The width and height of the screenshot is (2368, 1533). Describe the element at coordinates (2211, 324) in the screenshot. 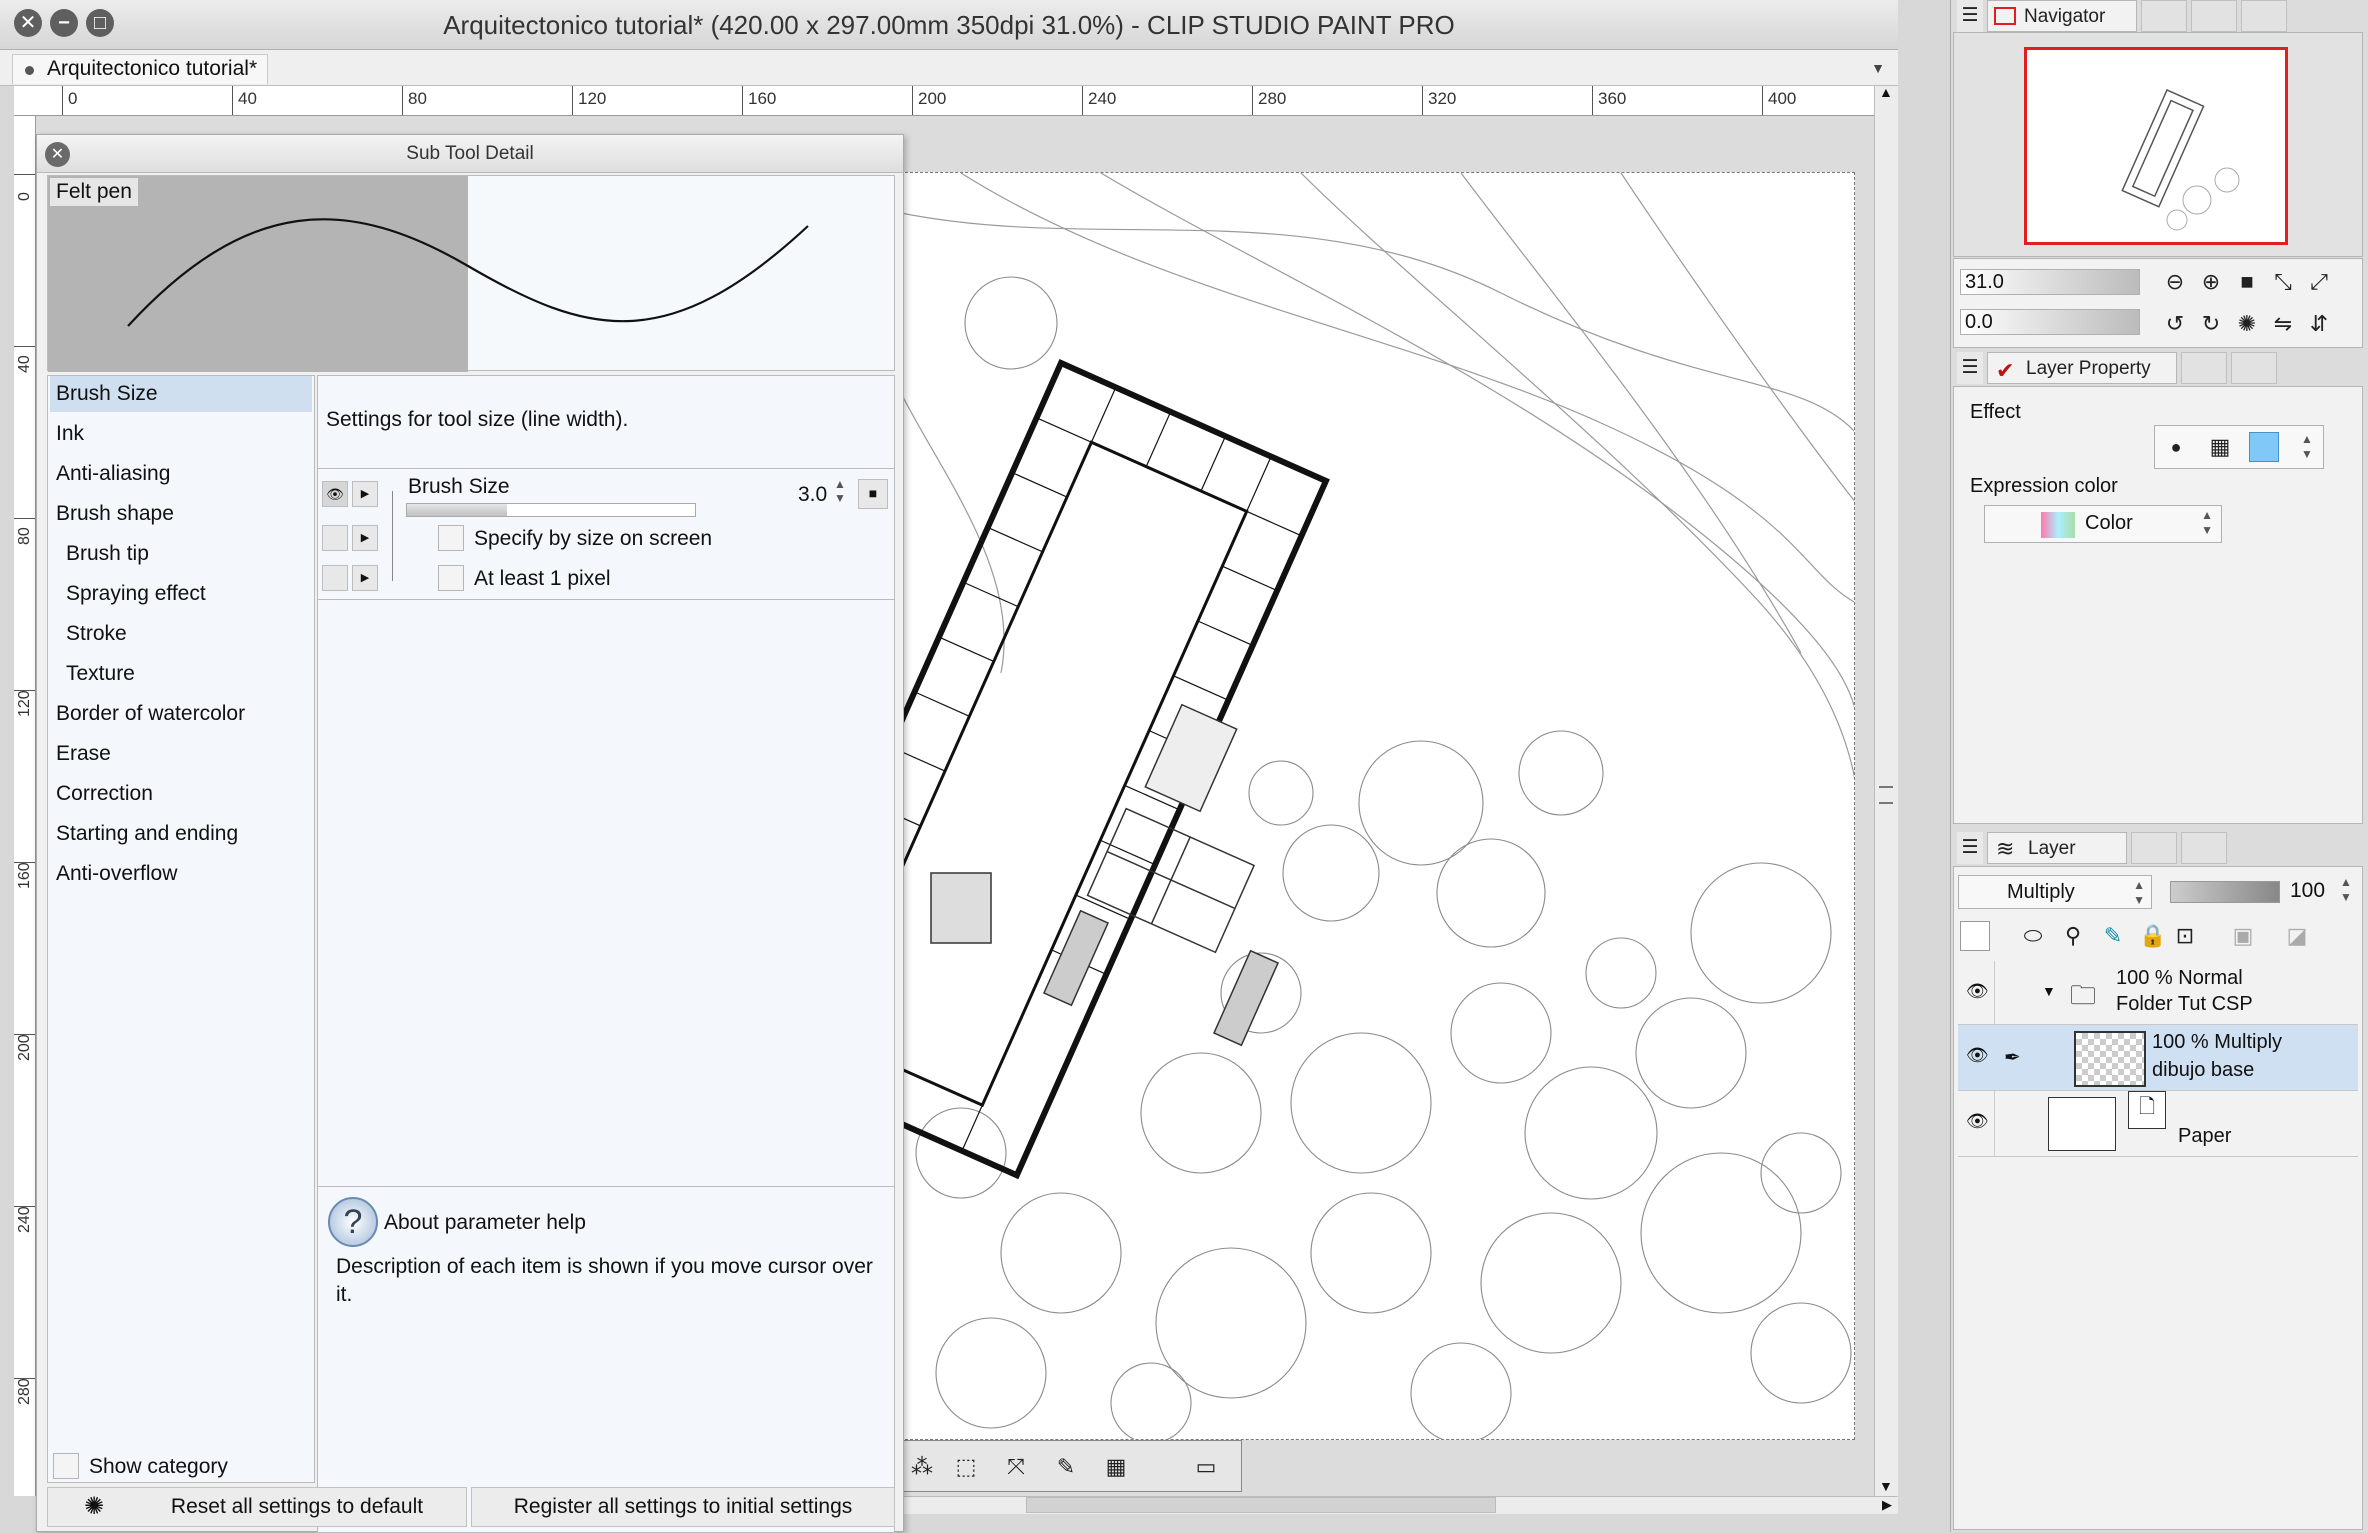

I see `rotate-right-icon: ↻` at that location.